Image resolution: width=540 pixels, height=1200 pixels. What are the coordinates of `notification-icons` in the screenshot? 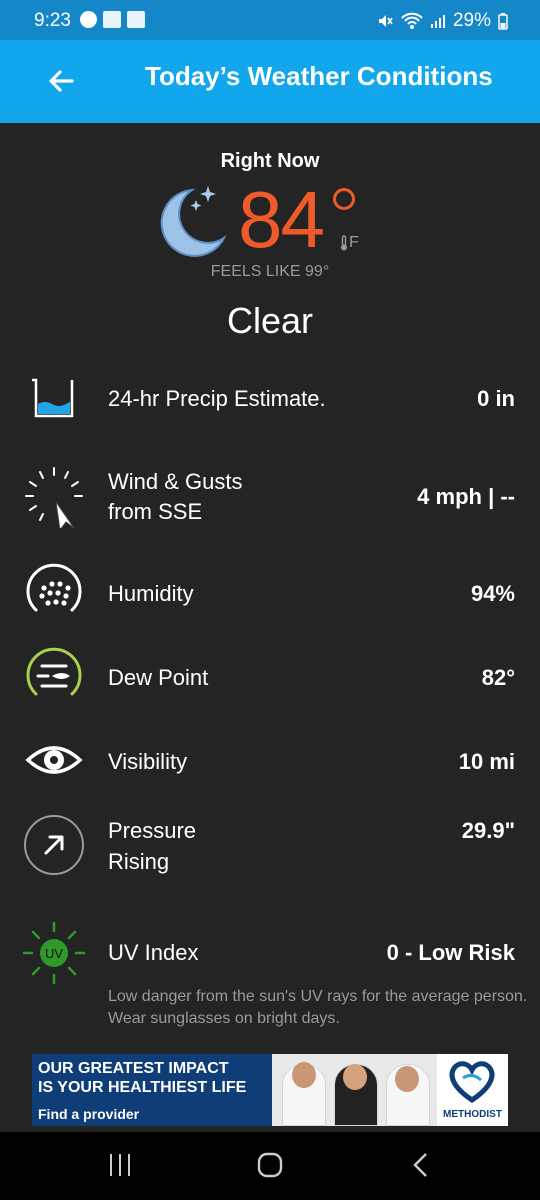 It's located at (112, 19).